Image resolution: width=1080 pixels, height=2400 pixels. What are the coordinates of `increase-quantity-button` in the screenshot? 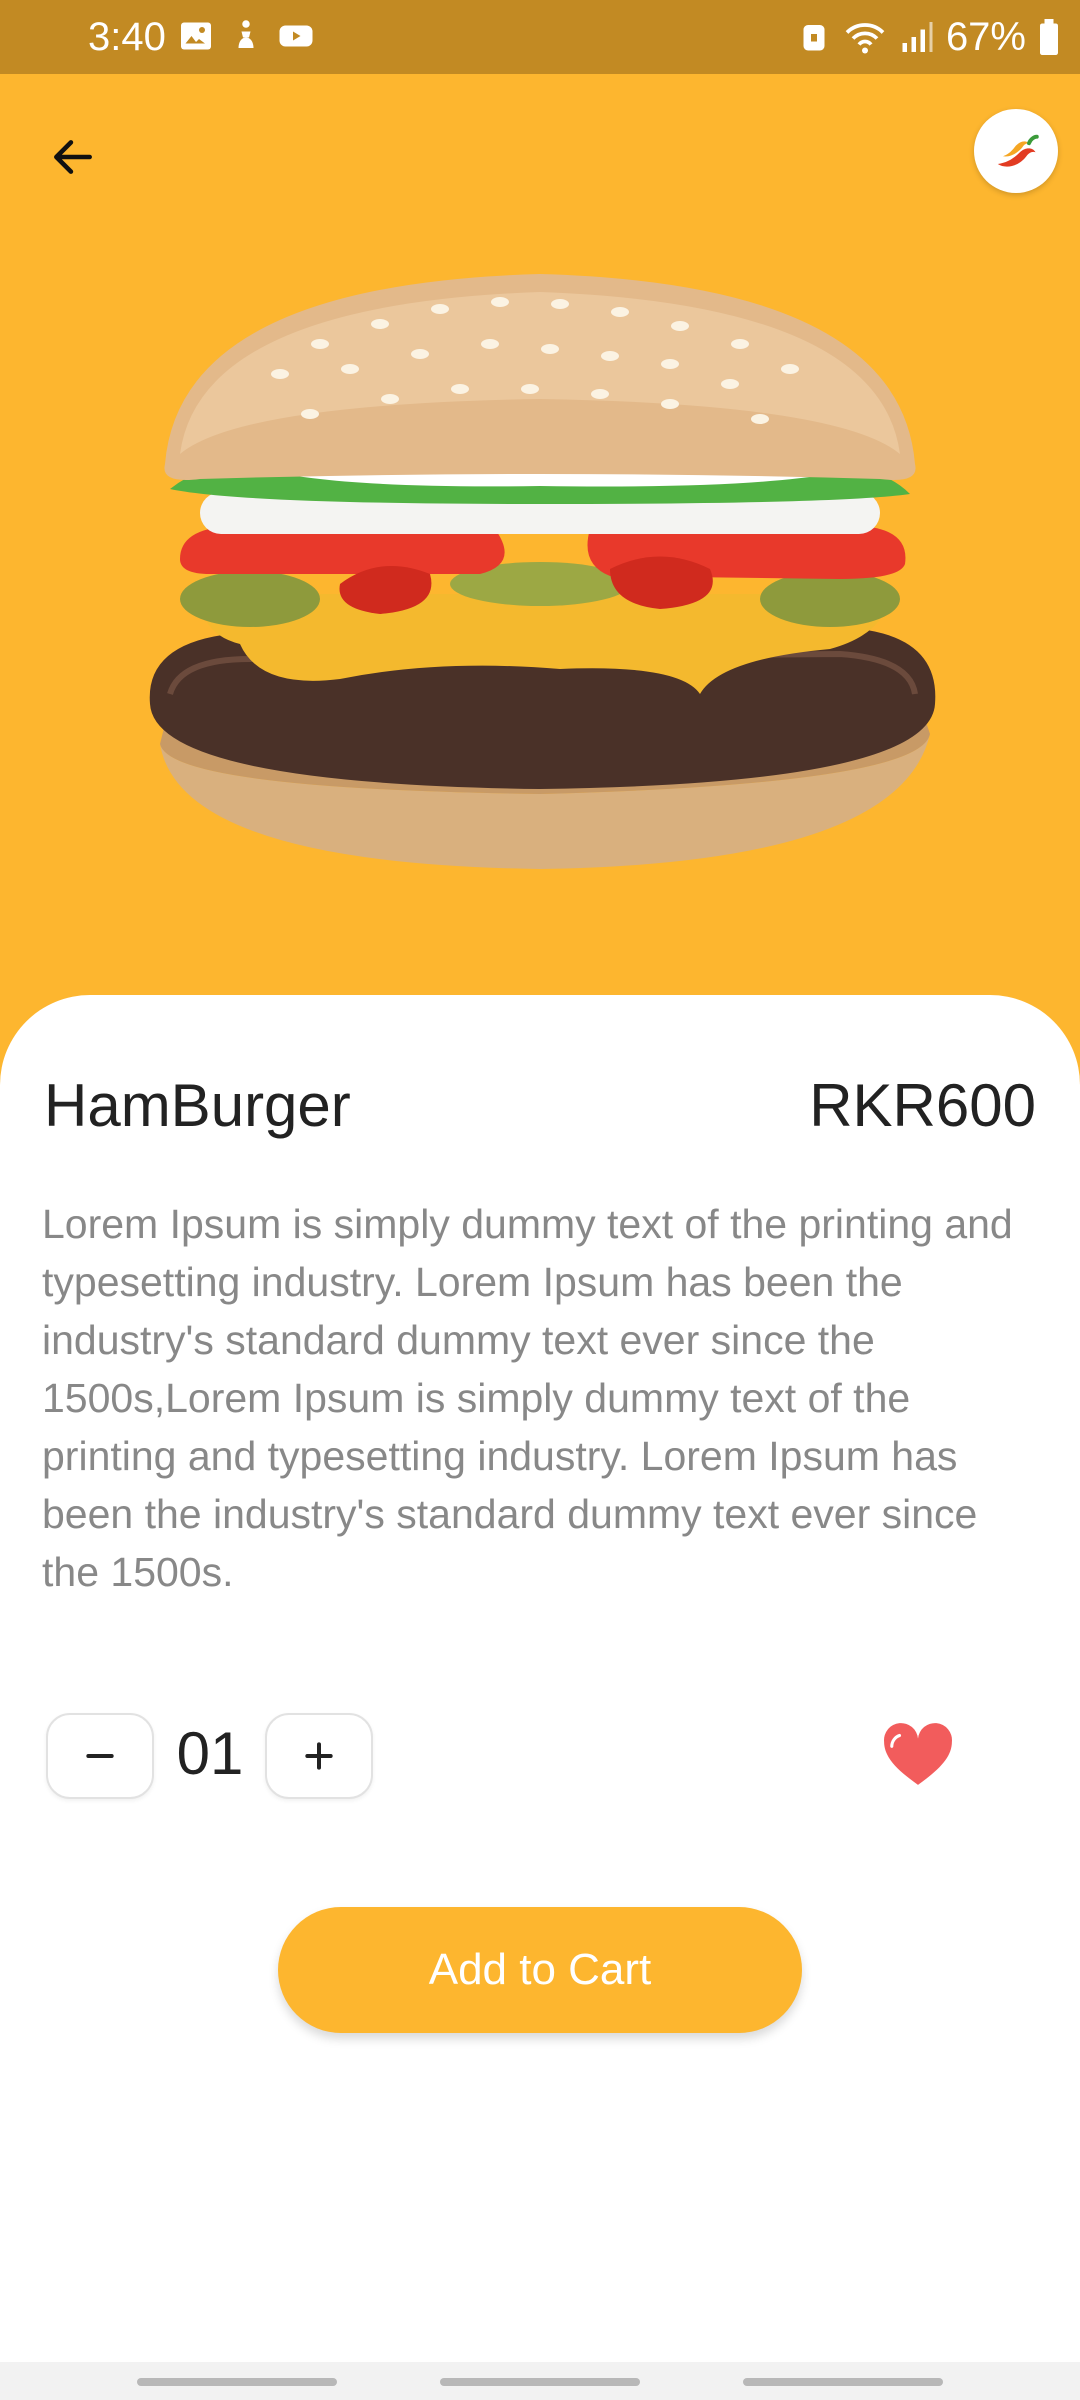 It's located at (319, 1756).